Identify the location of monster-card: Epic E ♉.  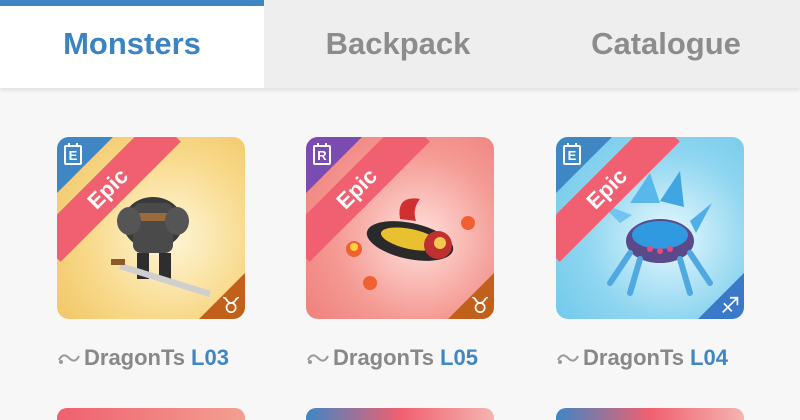
(151, 228).